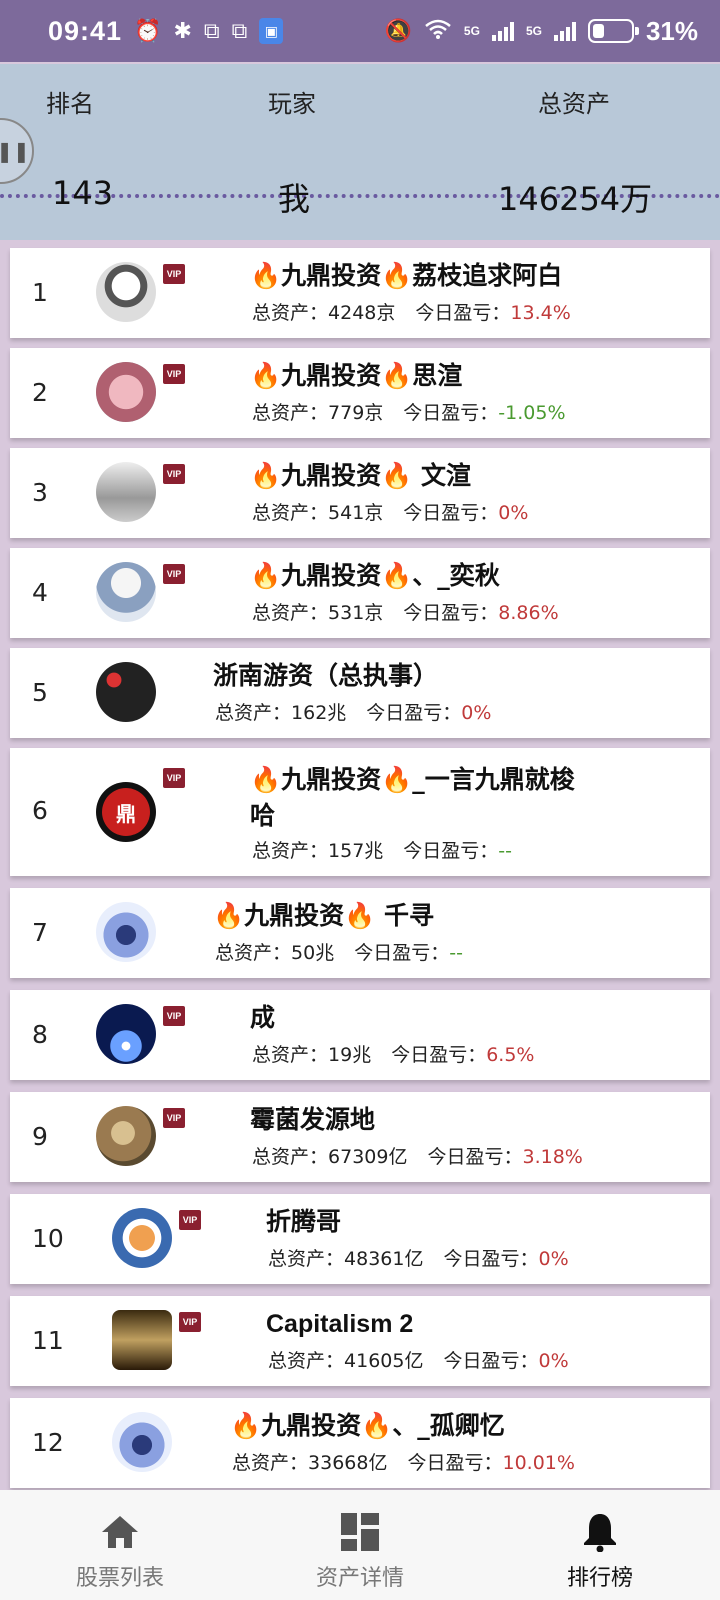 This screenshot has width=720, height=1600. I want to click on status-bar-left: 09:41 ⏰ ✱ ⧉ ⧉ ▣, so click(166, 31).